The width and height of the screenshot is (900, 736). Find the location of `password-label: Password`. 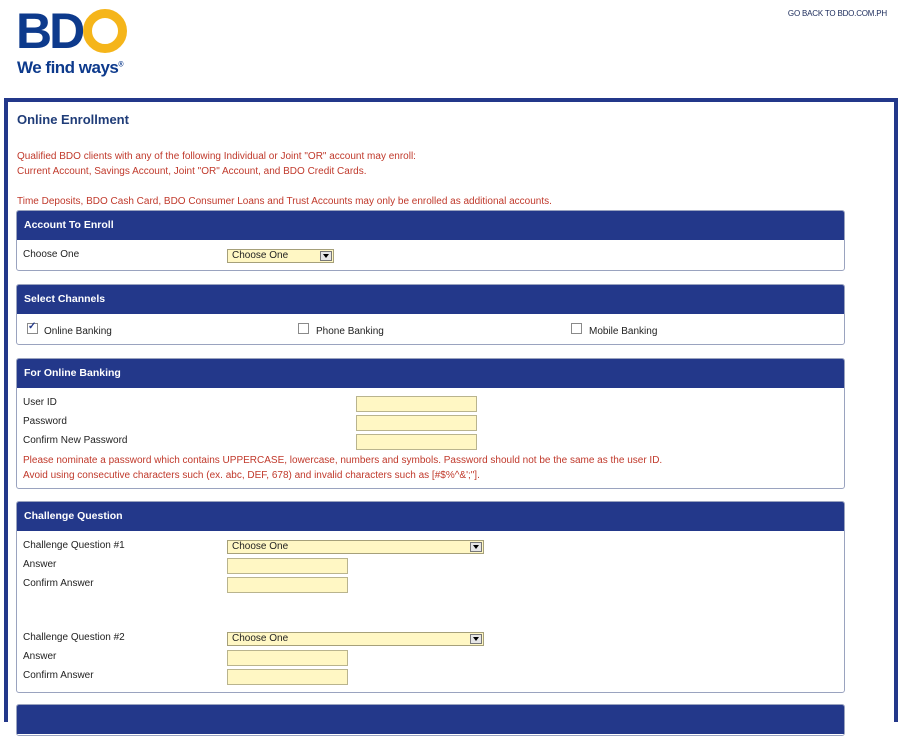

password-label: Password is located at coordinates (45, 421).